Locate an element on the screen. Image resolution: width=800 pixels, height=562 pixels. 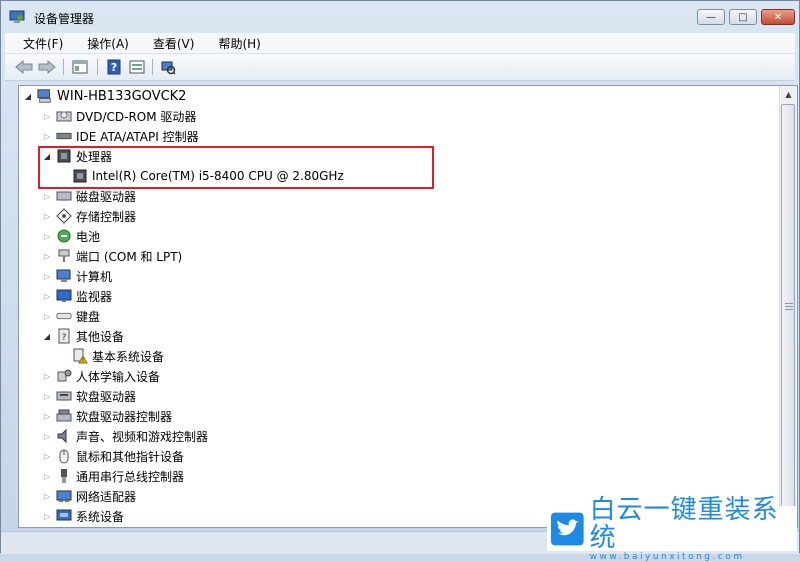
tree-category-item: ▷ 网络适配器 is located at coordinates (89, 496).